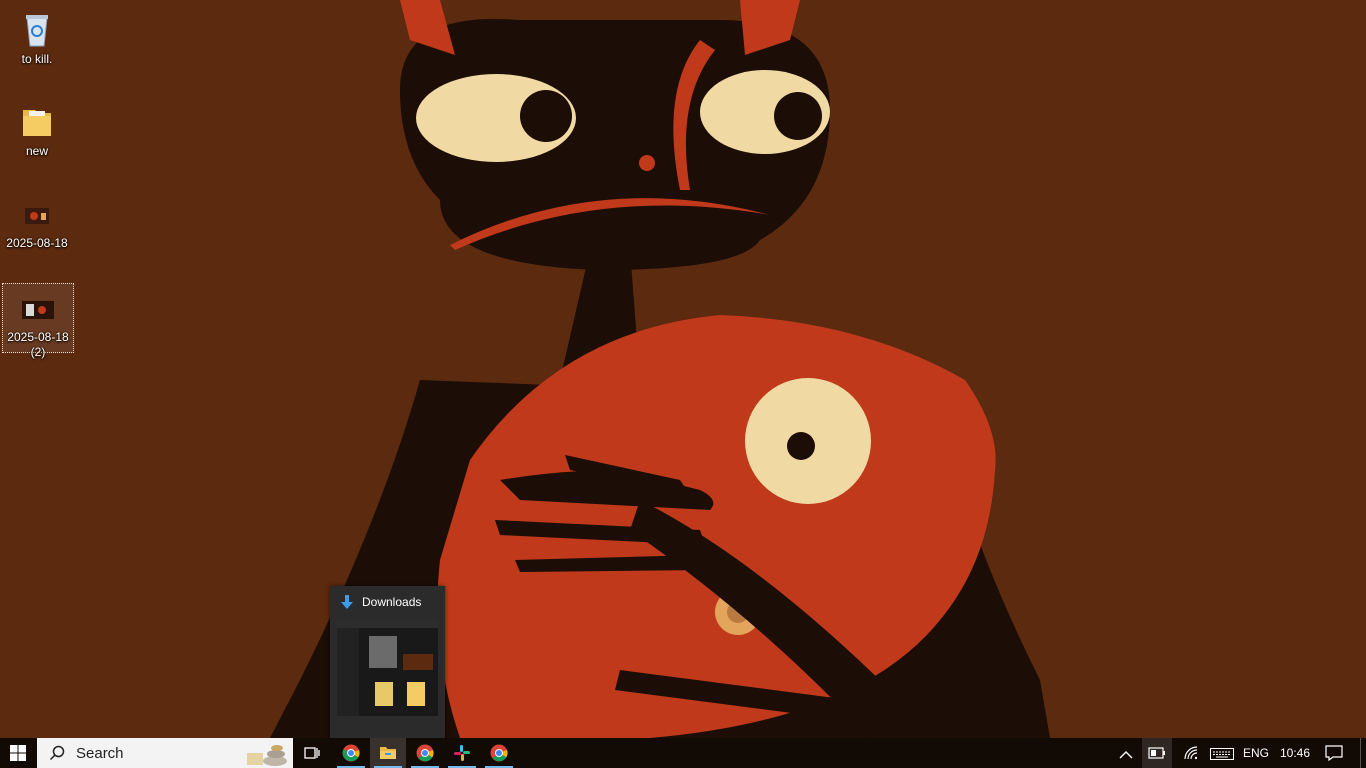  What do you see at coordinates (1334, 755) in the screenshot?
I see `notification-icon` at bounding box center [1334, 755].